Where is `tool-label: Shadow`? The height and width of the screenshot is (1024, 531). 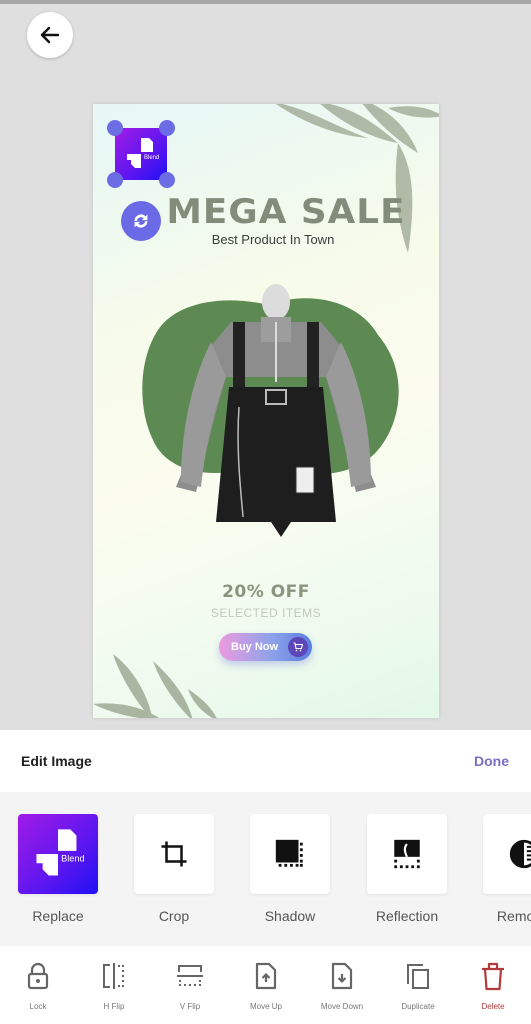 tool-label: Shadow is located at coordinates (290, 916).